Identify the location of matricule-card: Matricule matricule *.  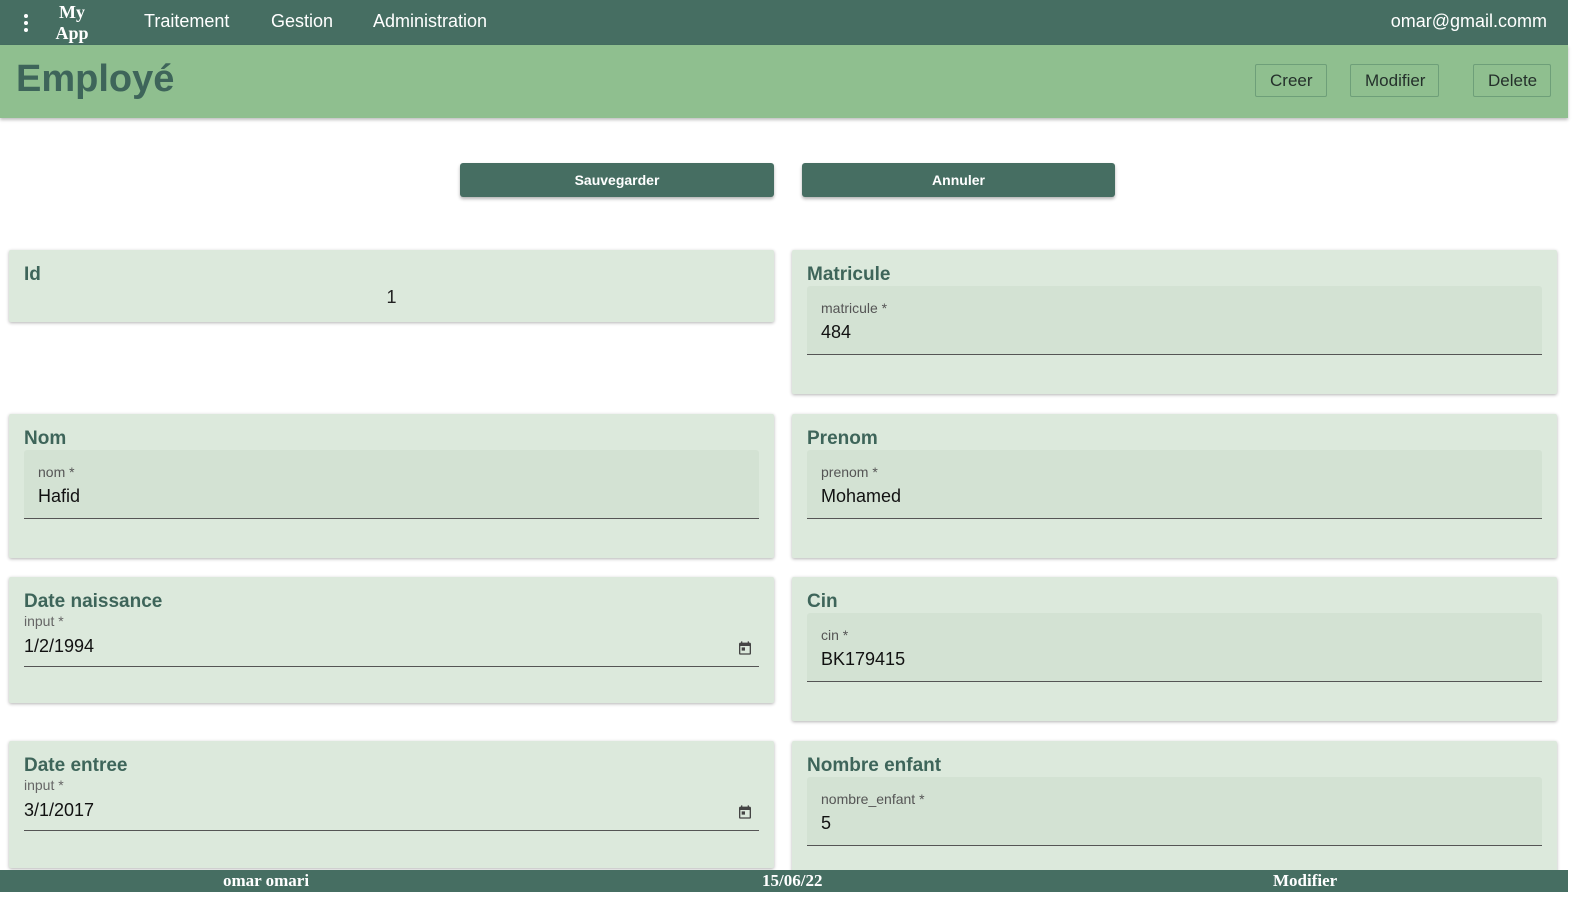
(1174, 322).